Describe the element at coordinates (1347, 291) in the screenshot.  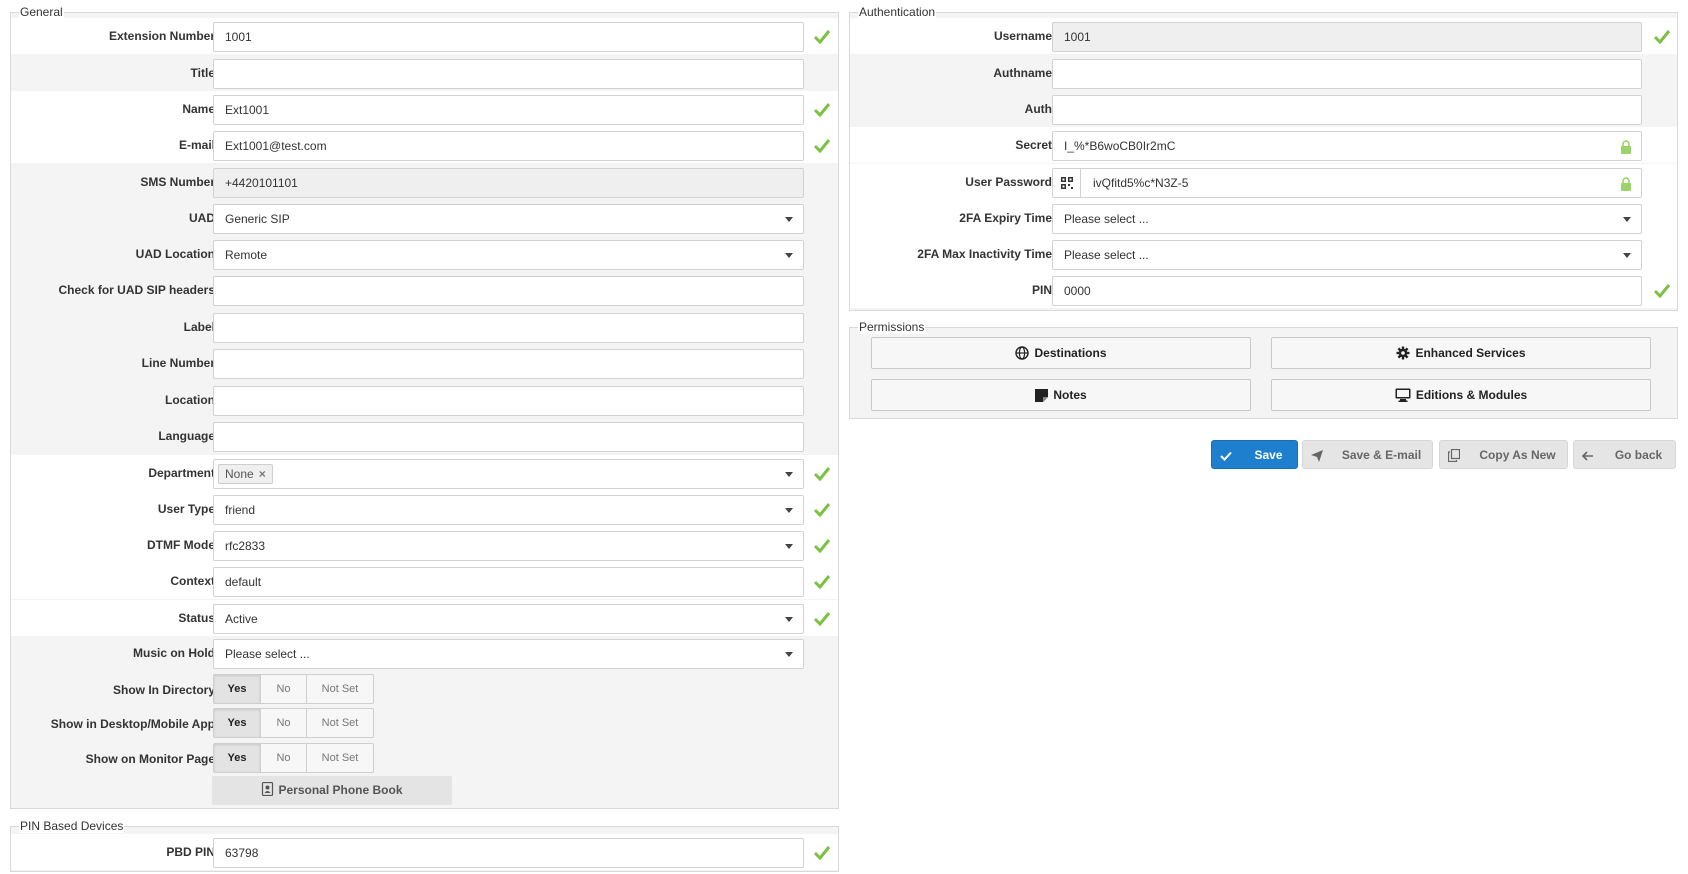
I see `pin-input: 0000` at that location.